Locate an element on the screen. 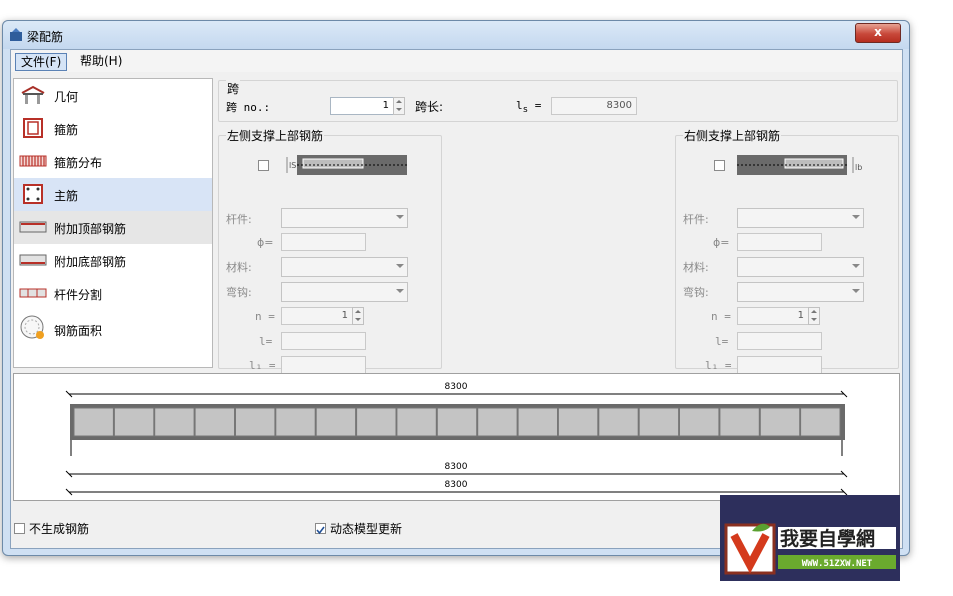 This screenshot has height=596, width=953. nav-item-main-rebar: 主筋 is located at coordinates (113, 194).